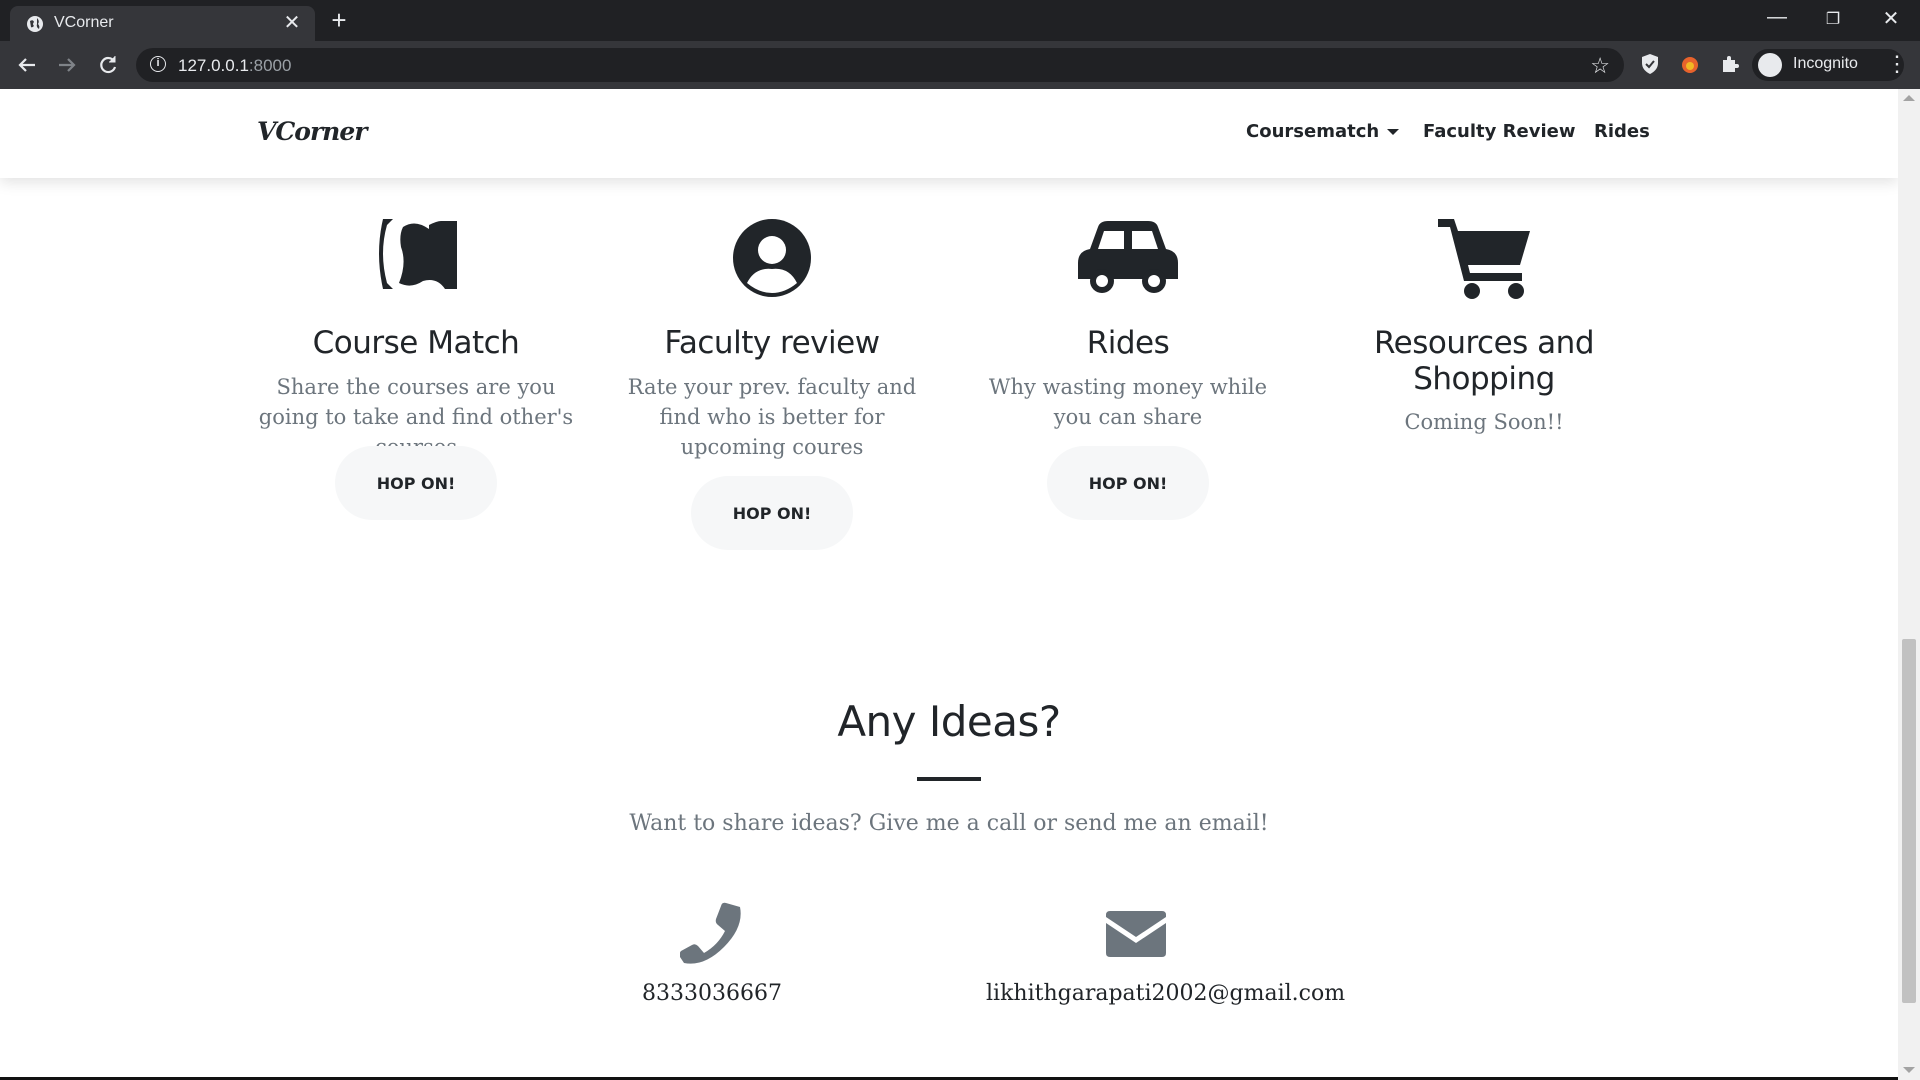 This screenshot has width=1920, height=1080. I want to click on profile-button: Incognito, so click(1828, 65).